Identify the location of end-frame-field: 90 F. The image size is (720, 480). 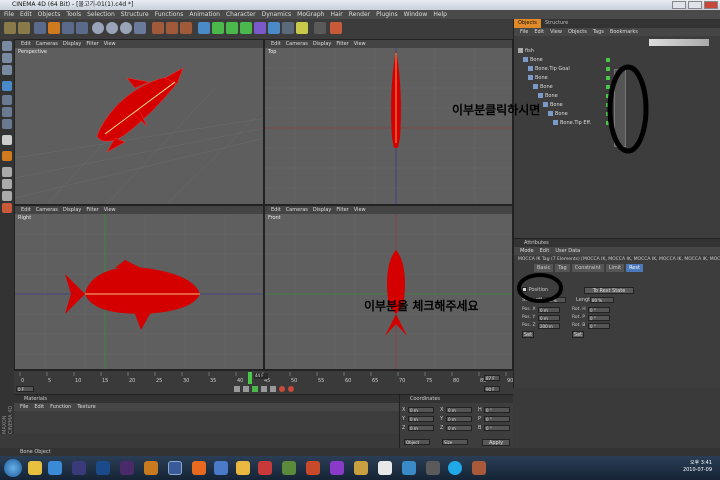
(492, 389).